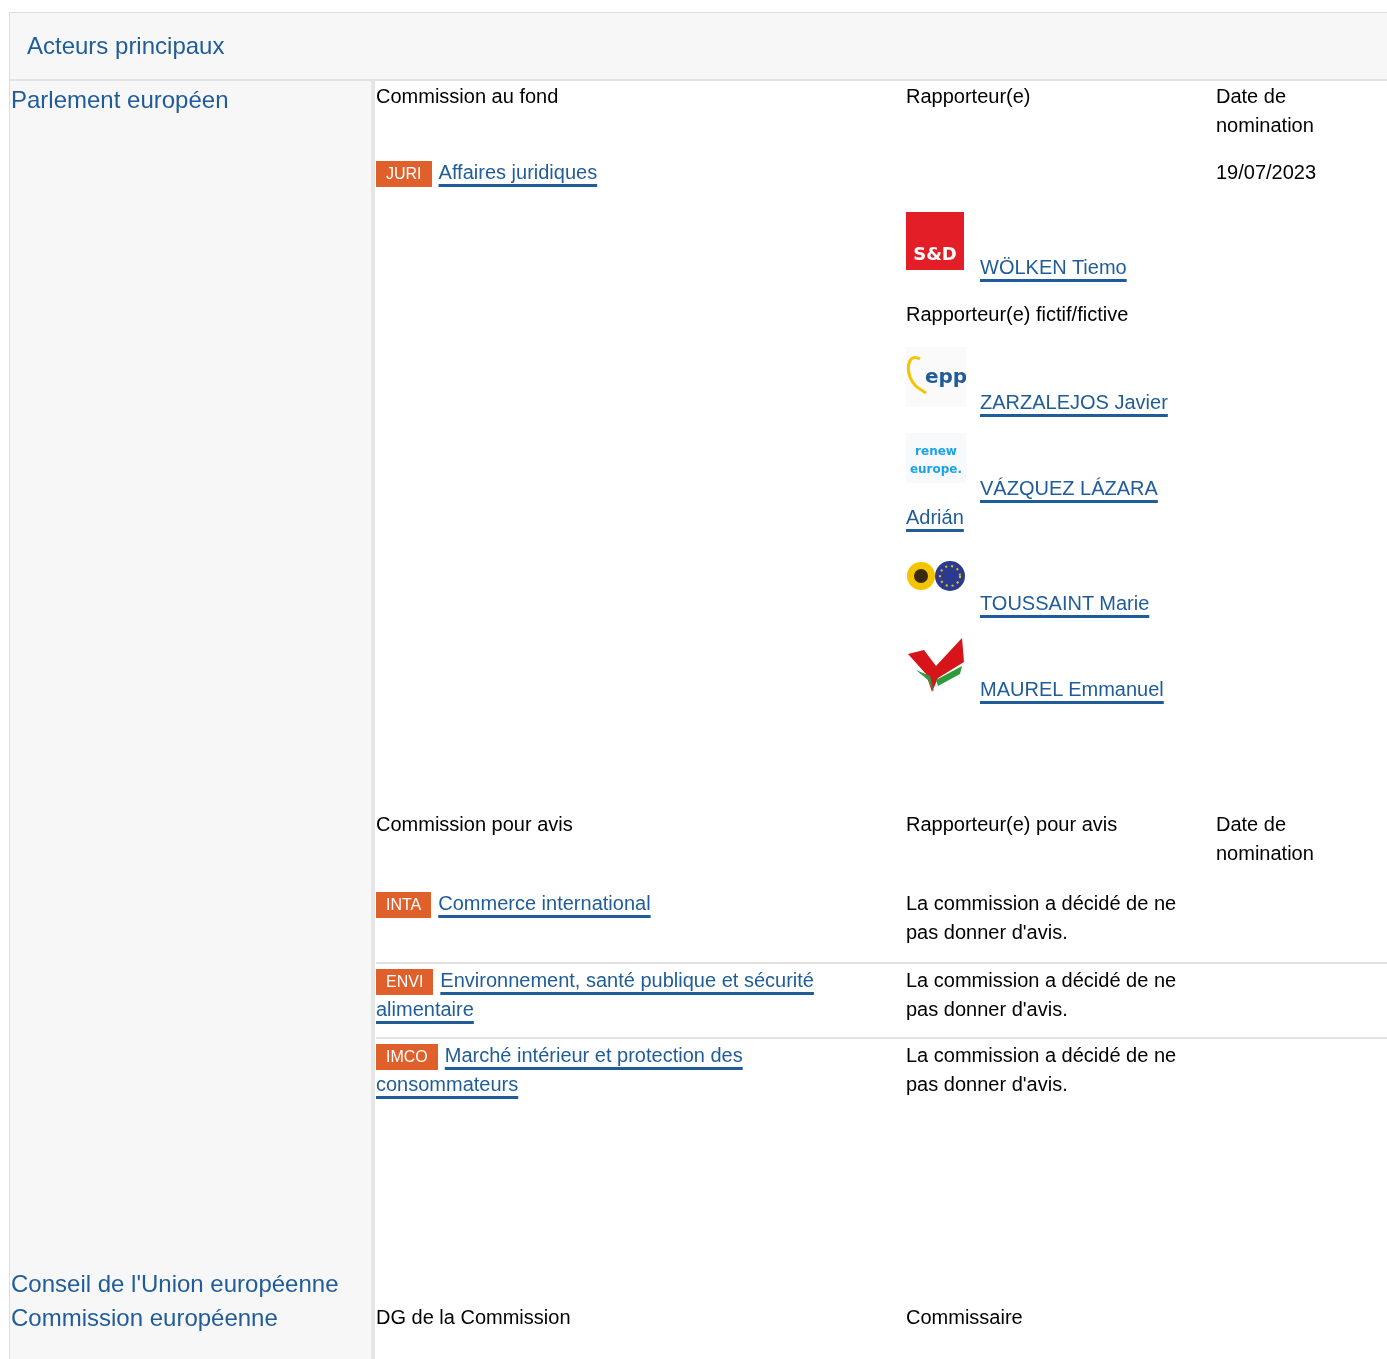 The image size is (1387, 1359). What do you see at coordinates (447, 1084) in the screenshot?
I see `committee-link: consommateurs` at bounding box center [447, 1084].